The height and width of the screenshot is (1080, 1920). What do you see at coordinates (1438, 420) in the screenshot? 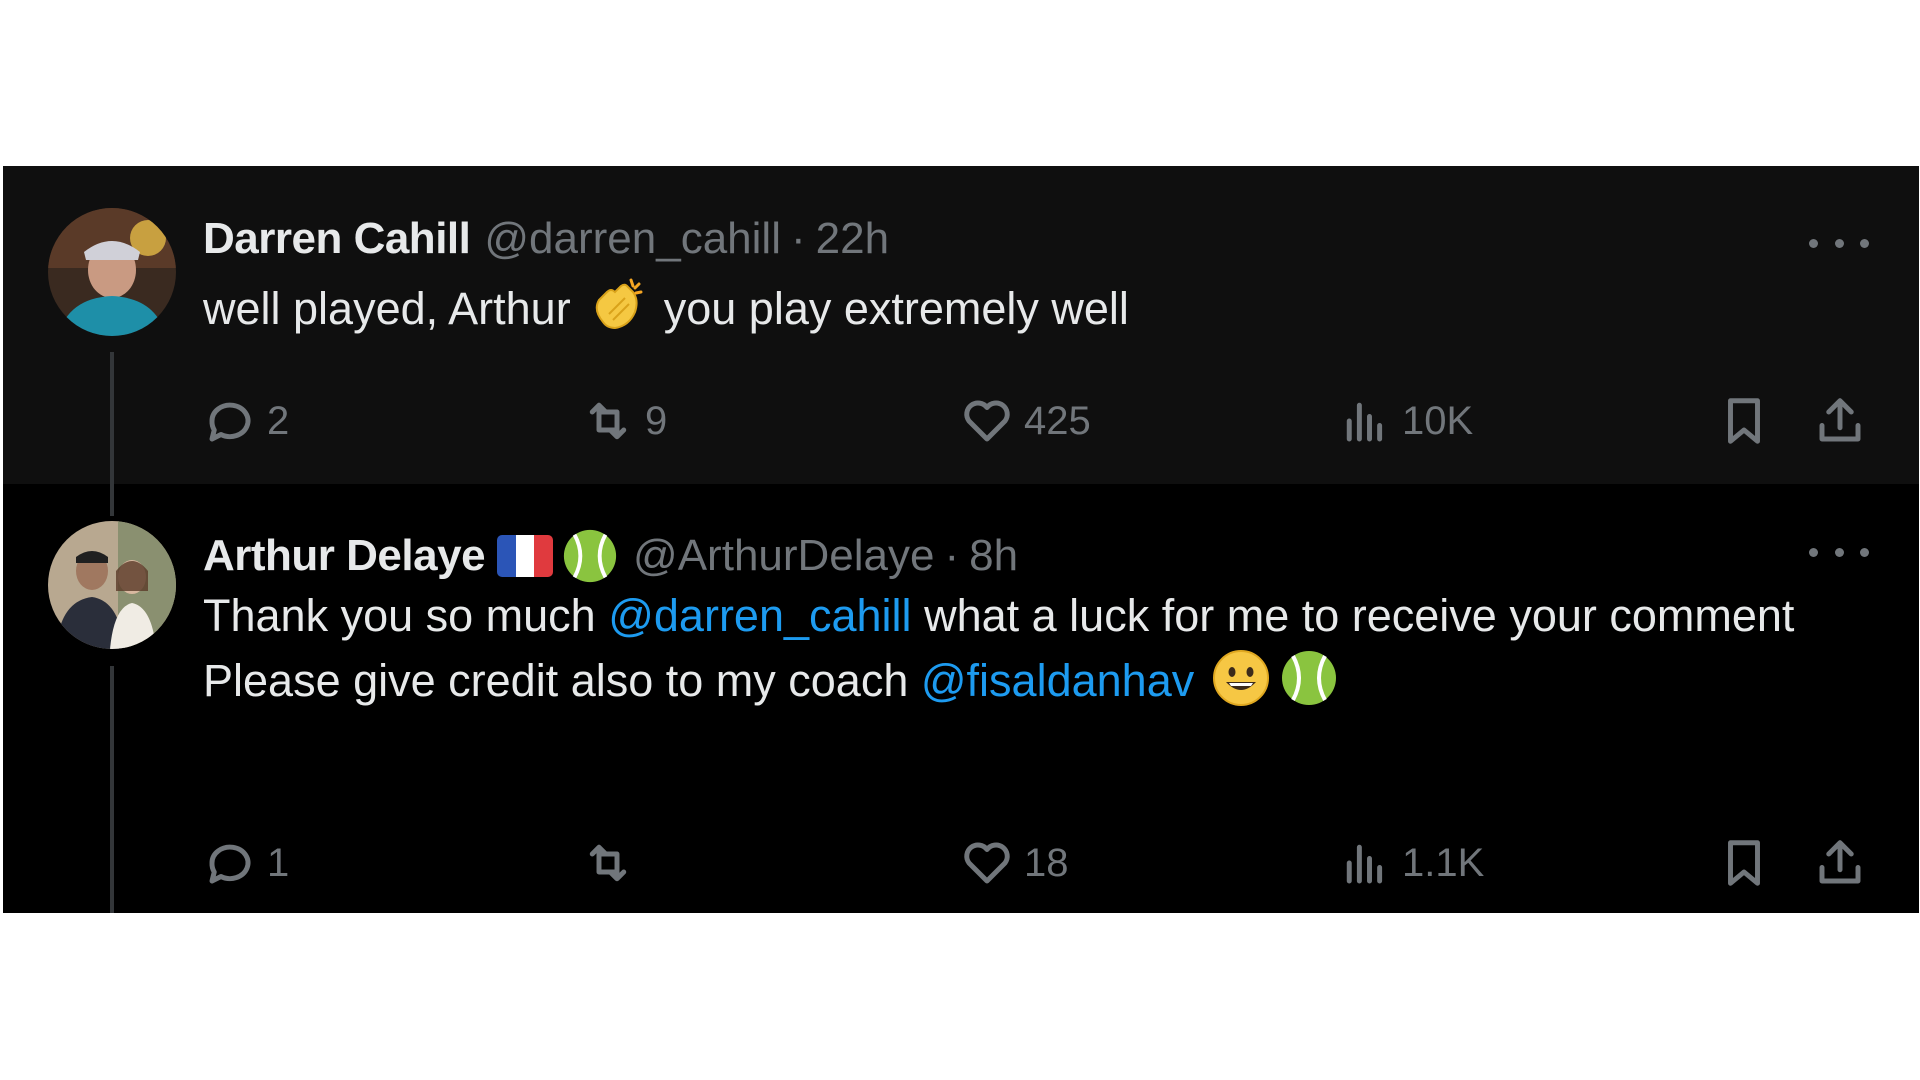
I see `view-count: 10K` at bounding box center [1438, 420].